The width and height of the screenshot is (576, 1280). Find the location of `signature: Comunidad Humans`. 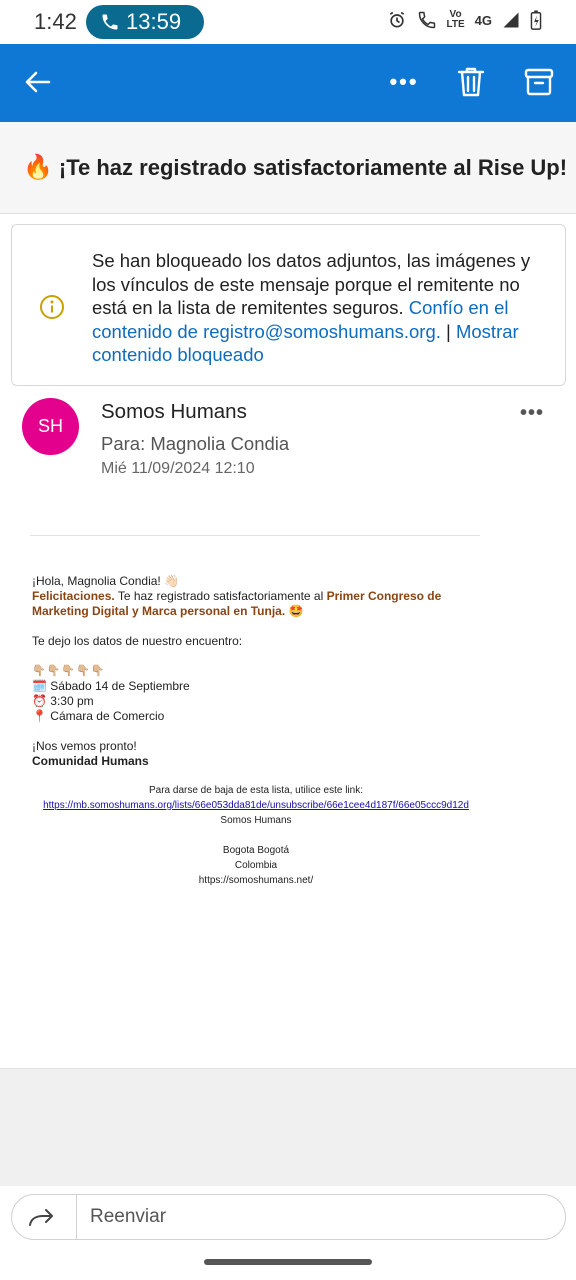

signature: Comunidad Humans is located at coordinates (90, 761).